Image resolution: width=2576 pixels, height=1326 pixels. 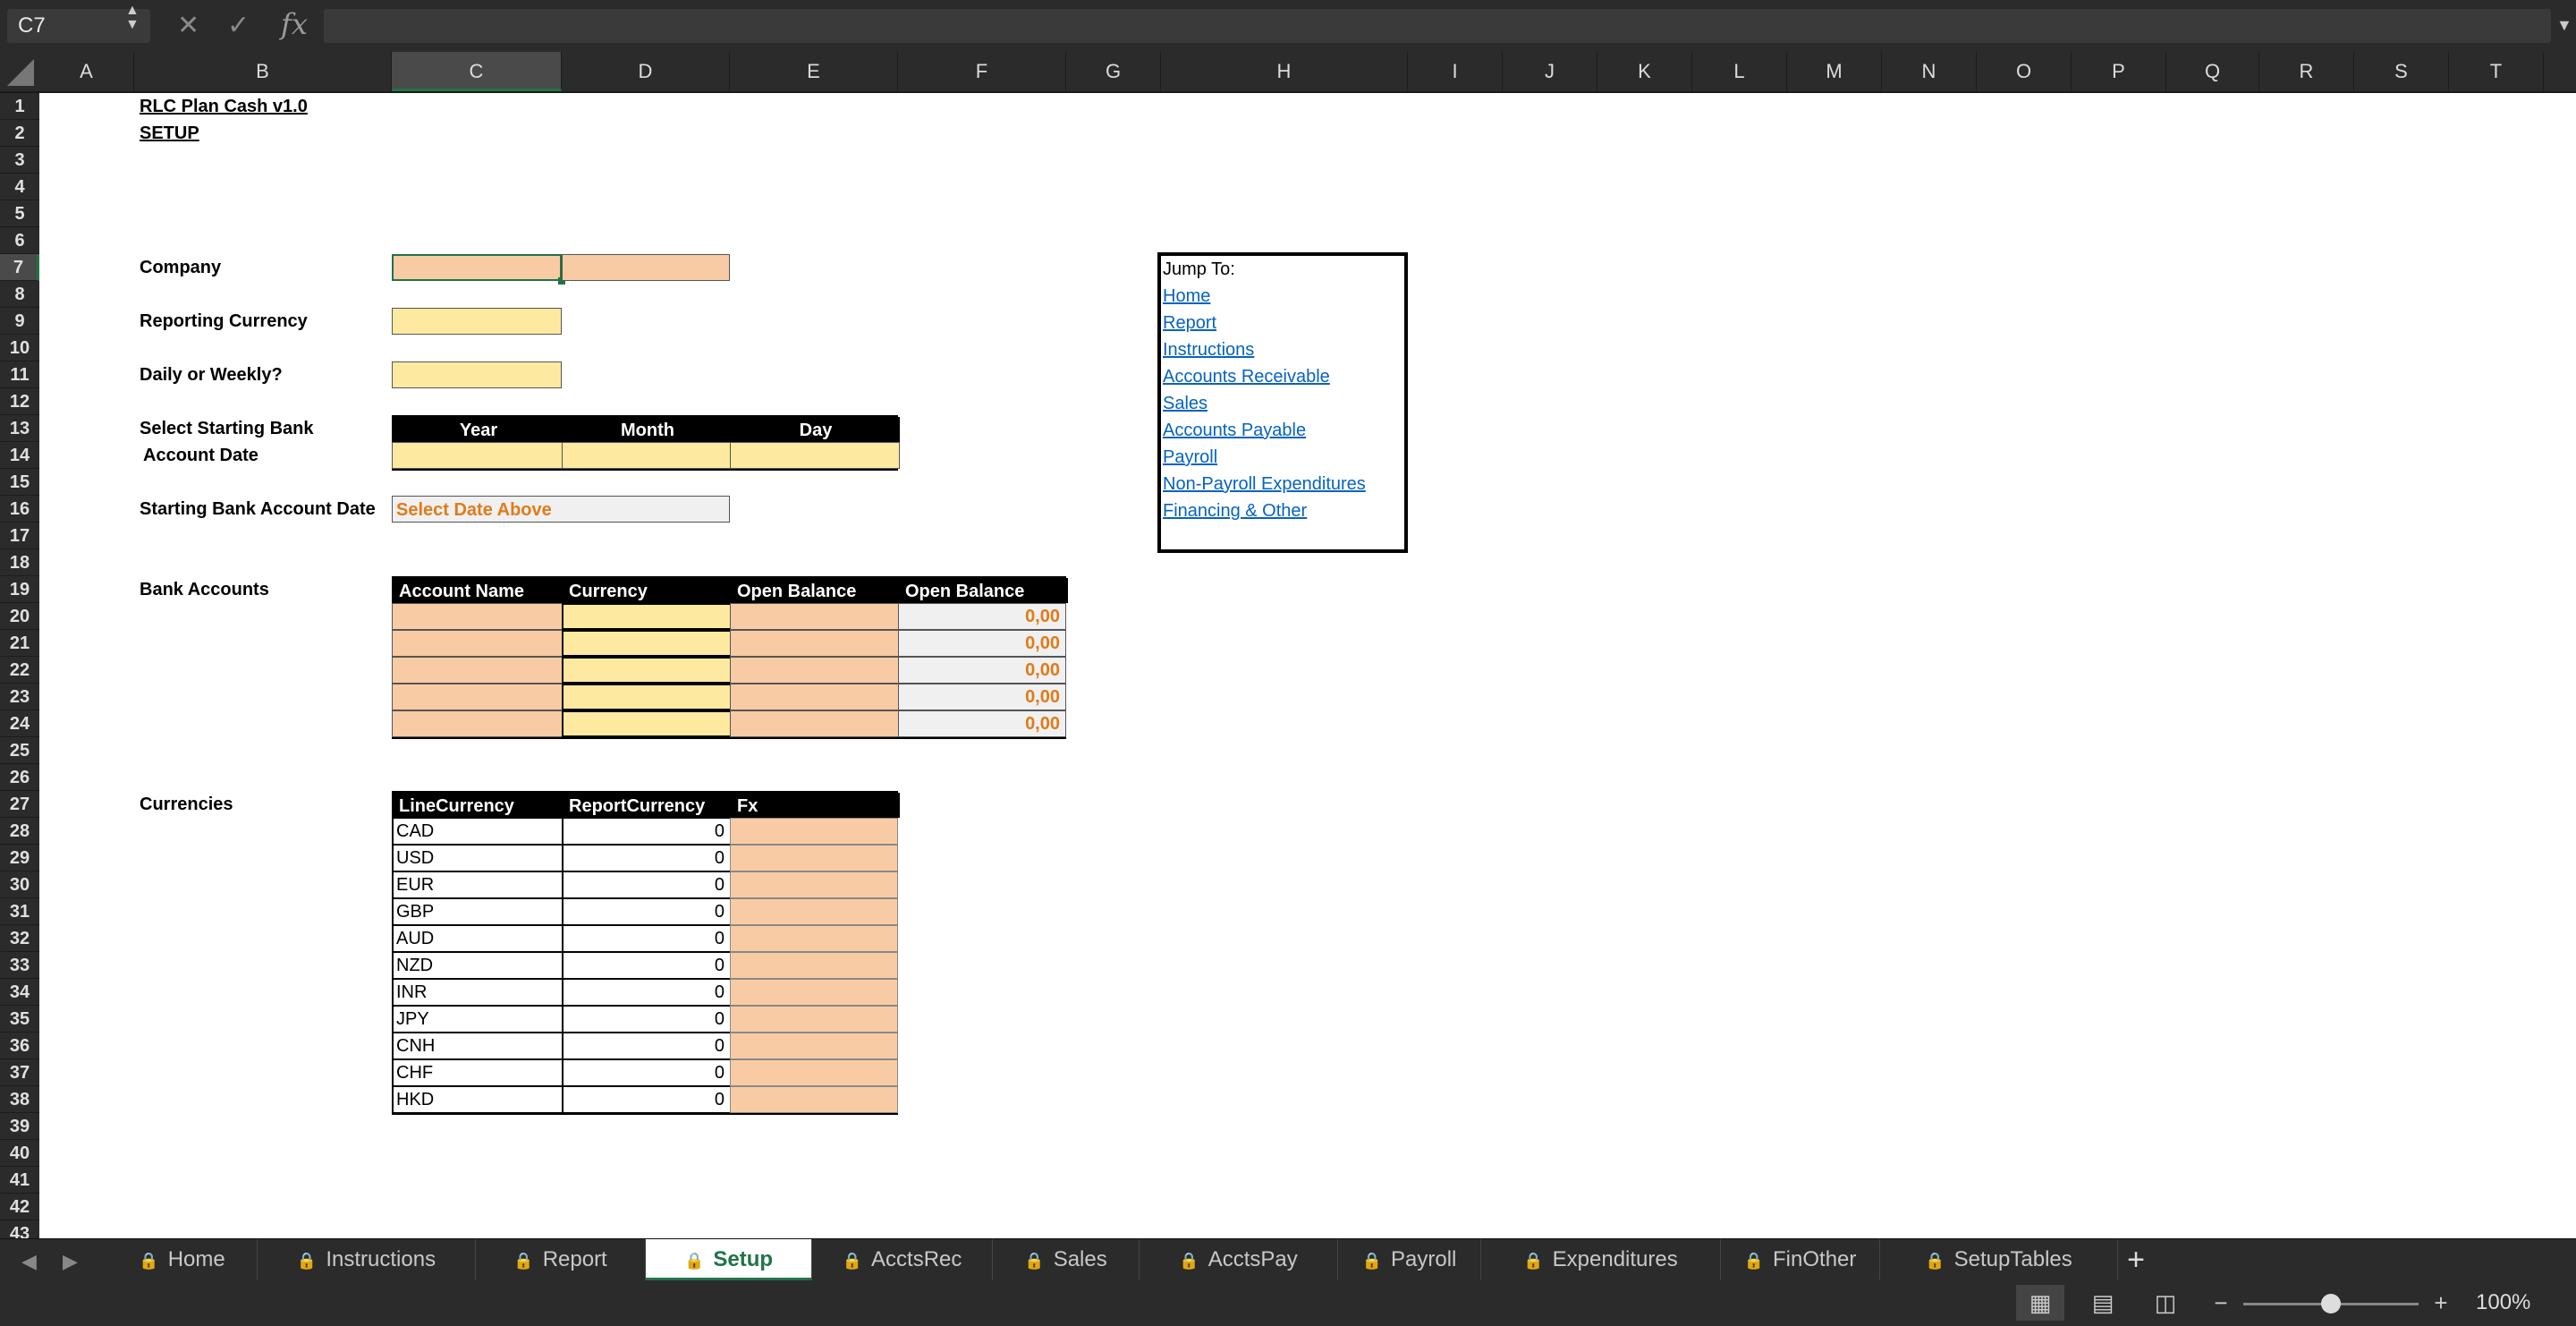 What do you see at coordinates (19, 187) in the screenshot?
I see `row-header: 4` at bounding box center [19, 187].